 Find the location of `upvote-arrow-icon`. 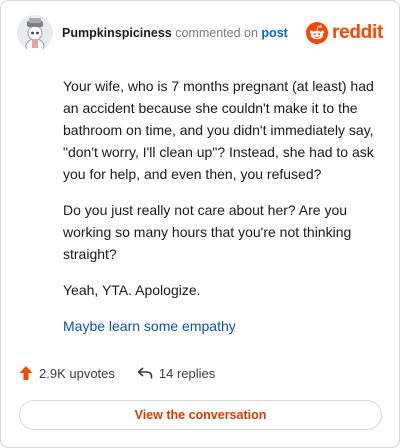

upvote-arrow-icon is located at coordinates (26, 373).